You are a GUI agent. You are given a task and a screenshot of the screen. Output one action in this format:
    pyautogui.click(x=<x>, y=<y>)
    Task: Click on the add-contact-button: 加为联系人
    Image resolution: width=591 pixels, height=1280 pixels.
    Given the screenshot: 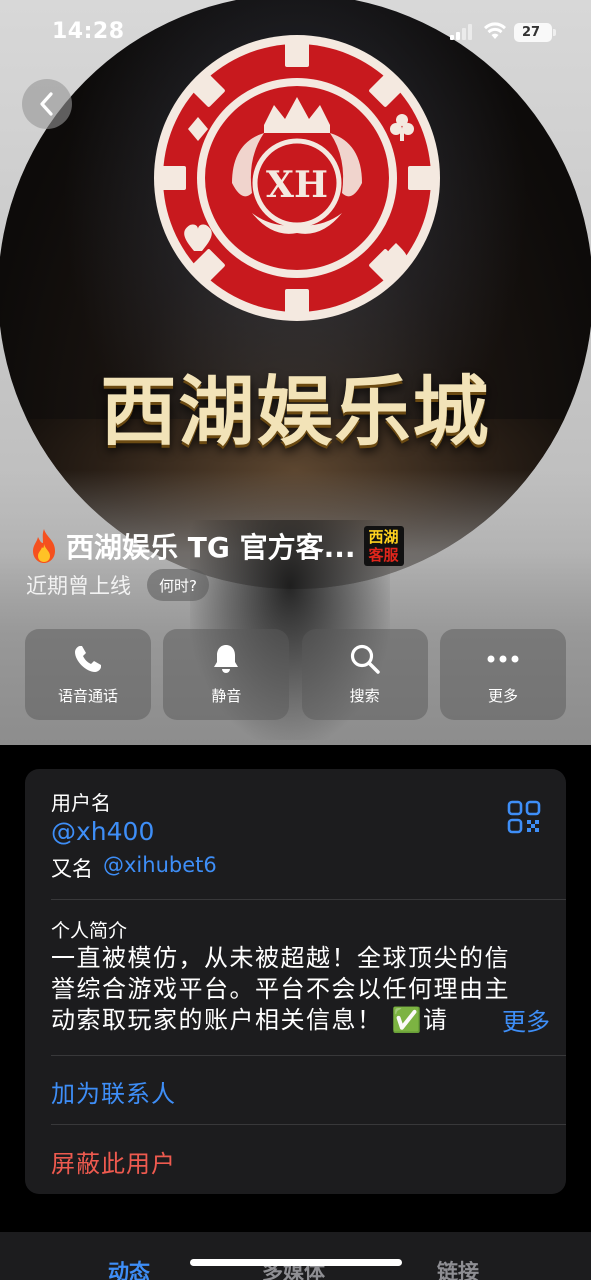 What is the action you would take?
    pyautogui.click(x=113, y=1091)
    